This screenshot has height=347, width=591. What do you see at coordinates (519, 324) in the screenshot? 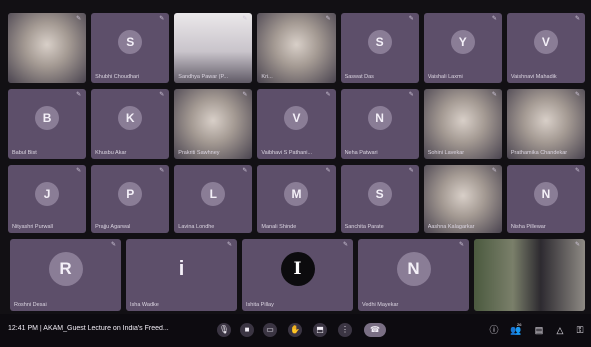
I see `people-count-badge: 26` at bounding box center [519, 324].